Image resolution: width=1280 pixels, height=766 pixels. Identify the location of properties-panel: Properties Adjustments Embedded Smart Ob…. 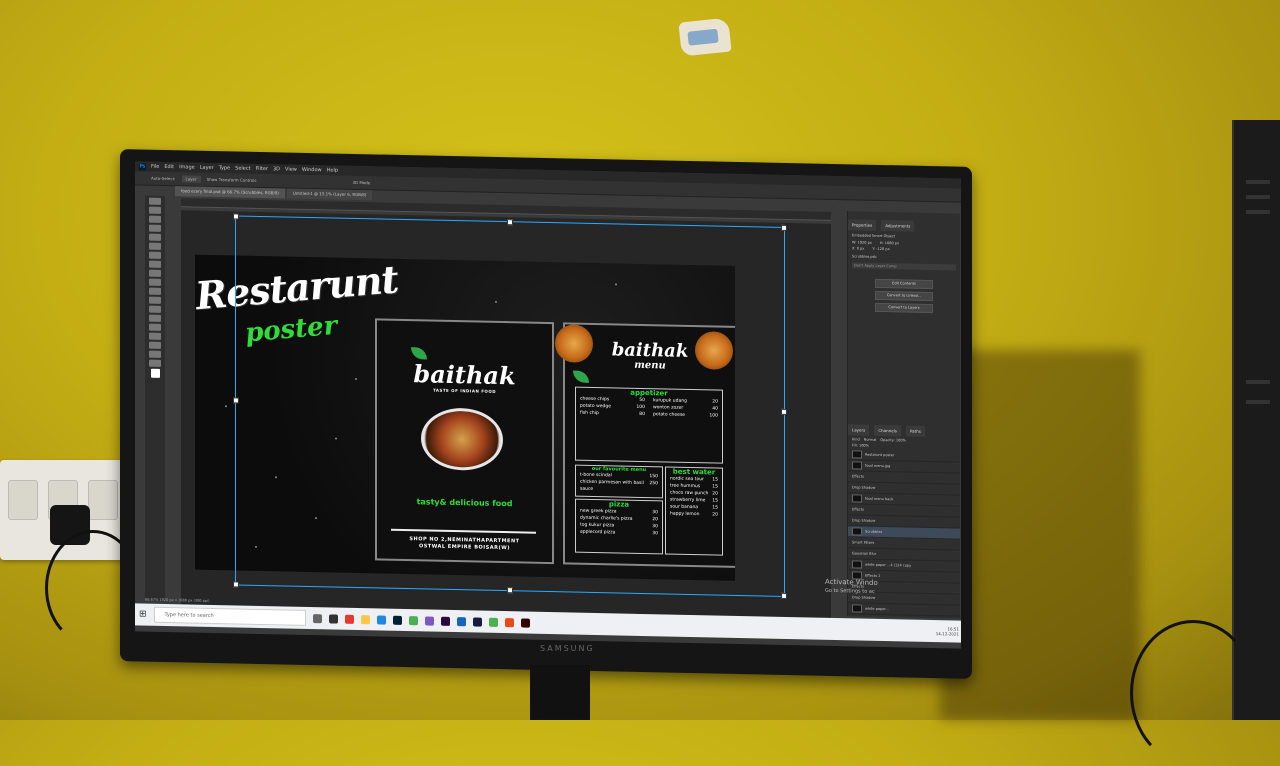
(903, 415).